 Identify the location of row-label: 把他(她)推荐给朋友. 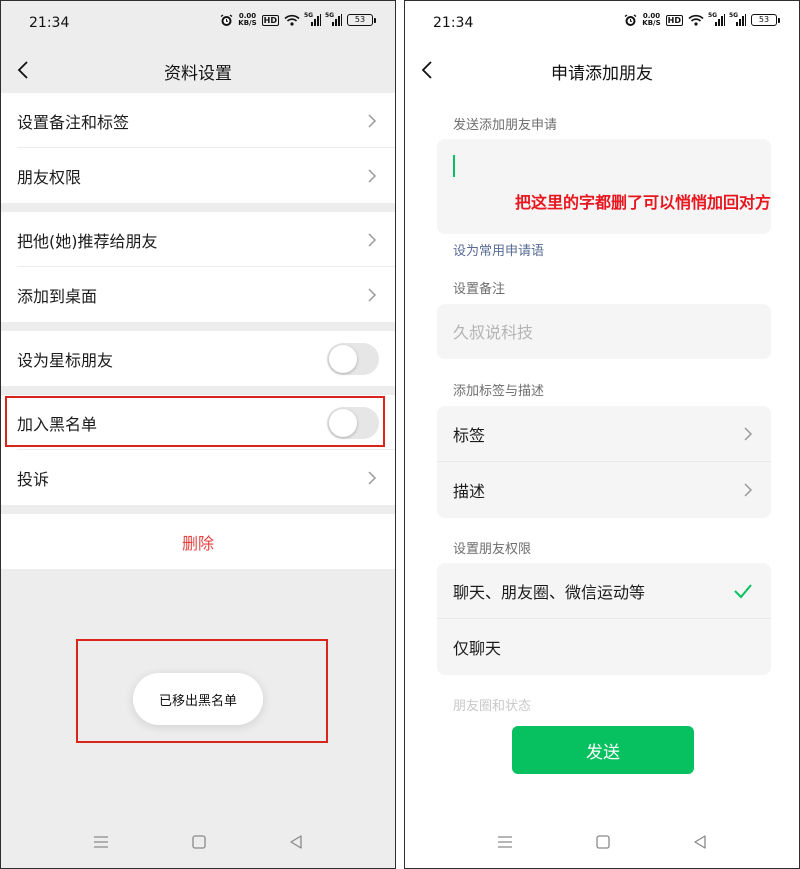
(87, 241).